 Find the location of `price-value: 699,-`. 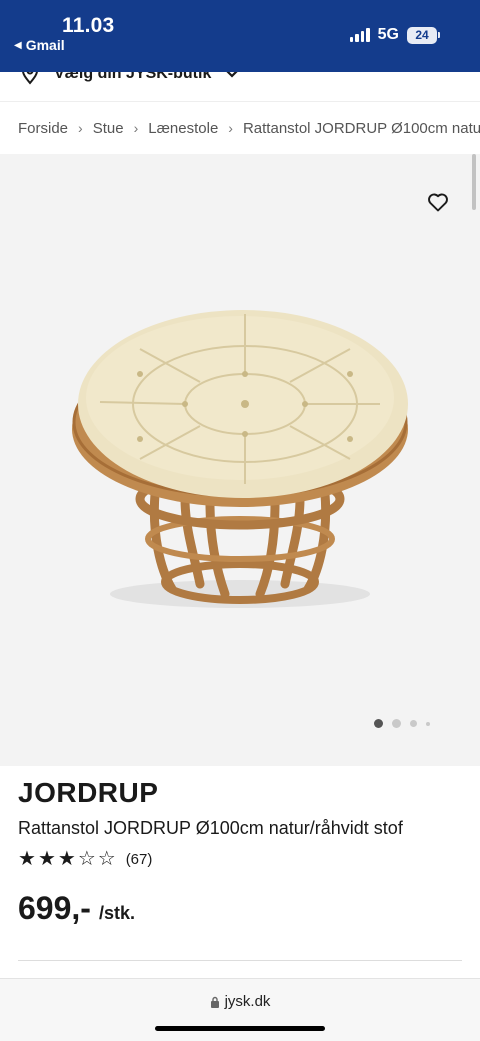

price-value: 699,- is located at coordinates (54, 908).